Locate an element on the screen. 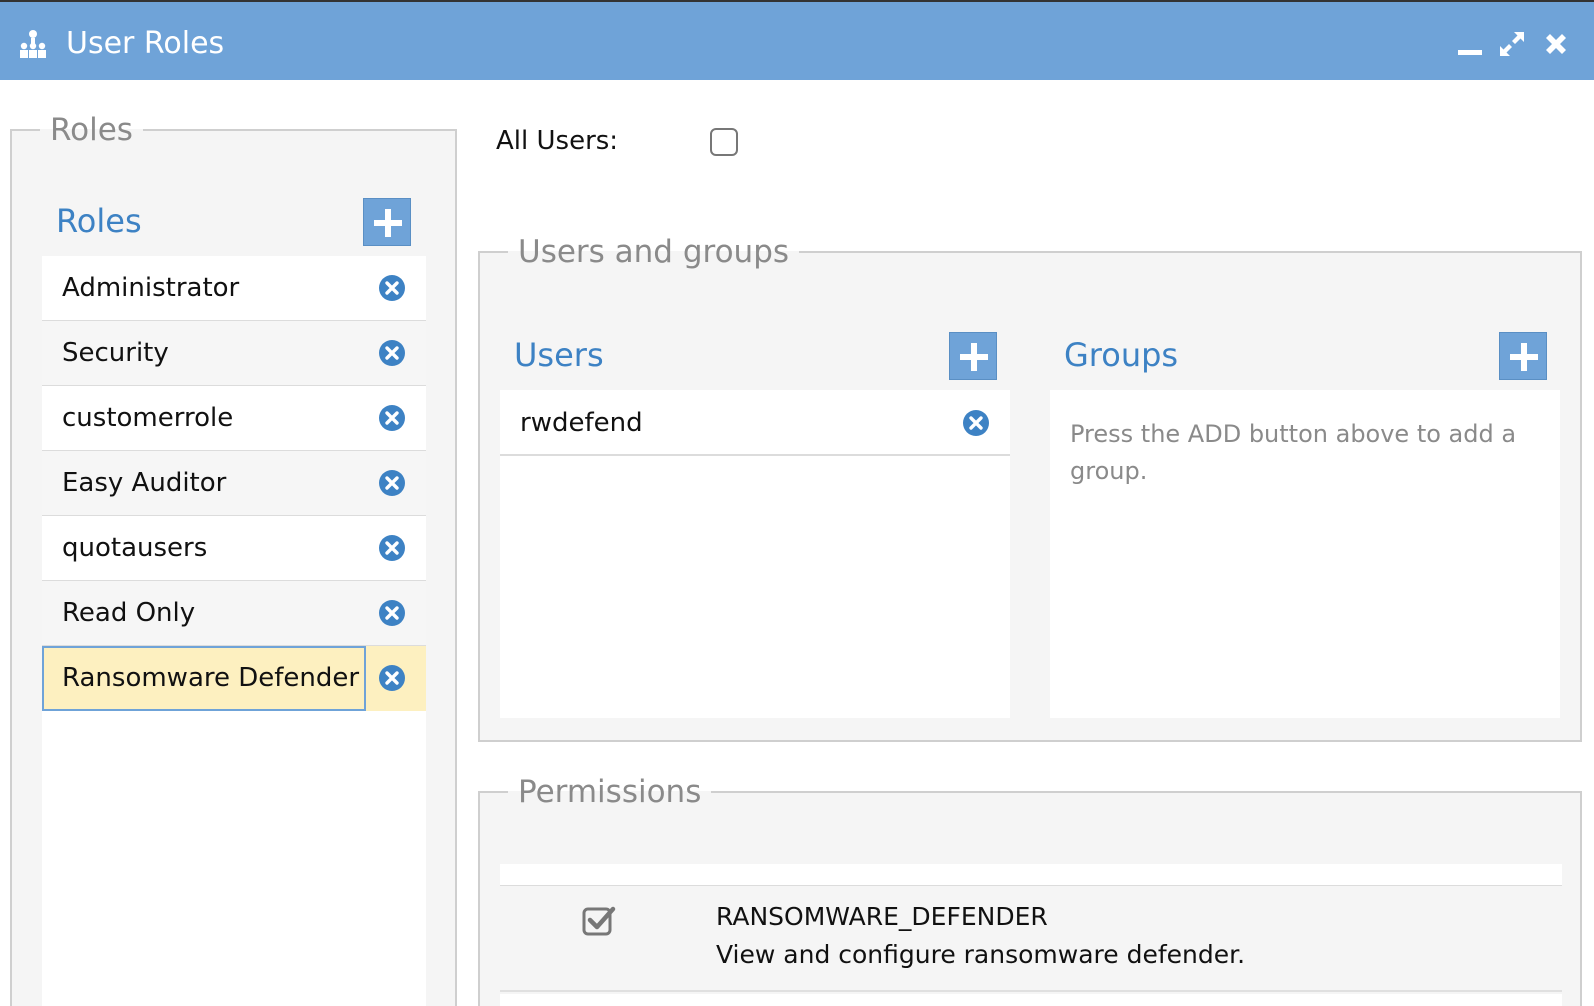 The width and height of the screenshot is (1594, 1006). all-users-checkbox is located at coordinates (724, 142).